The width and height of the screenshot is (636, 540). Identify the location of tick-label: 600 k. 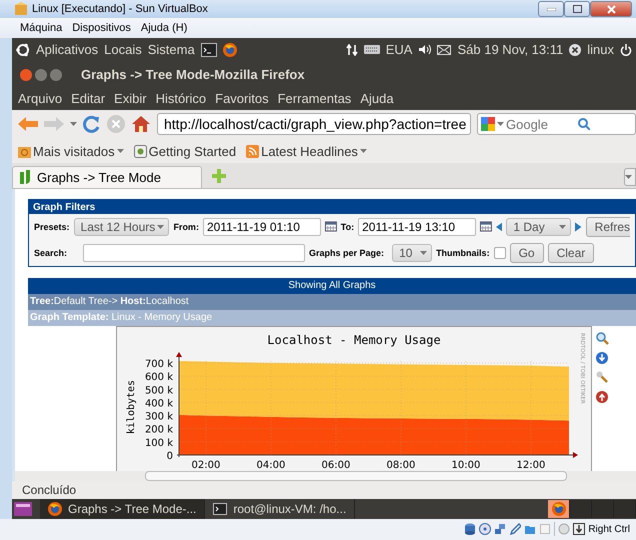
(158, 377).